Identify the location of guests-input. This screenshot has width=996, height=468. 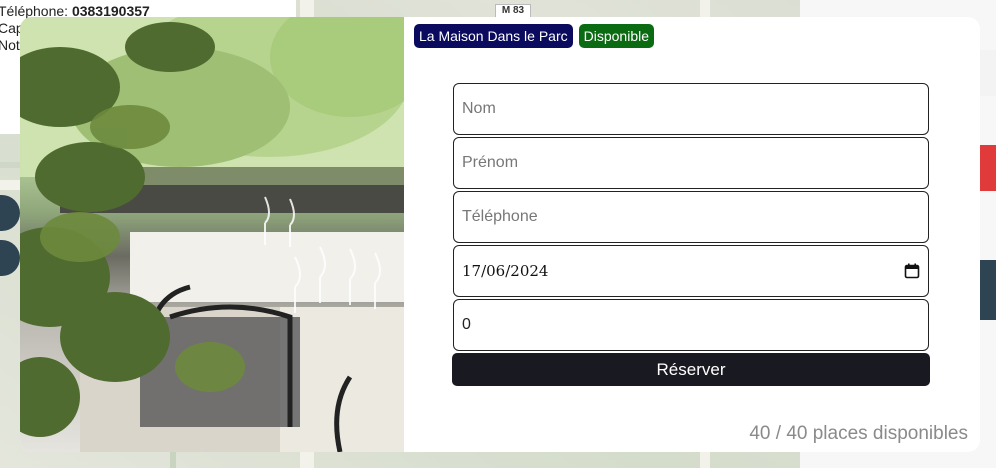
(691, 325).